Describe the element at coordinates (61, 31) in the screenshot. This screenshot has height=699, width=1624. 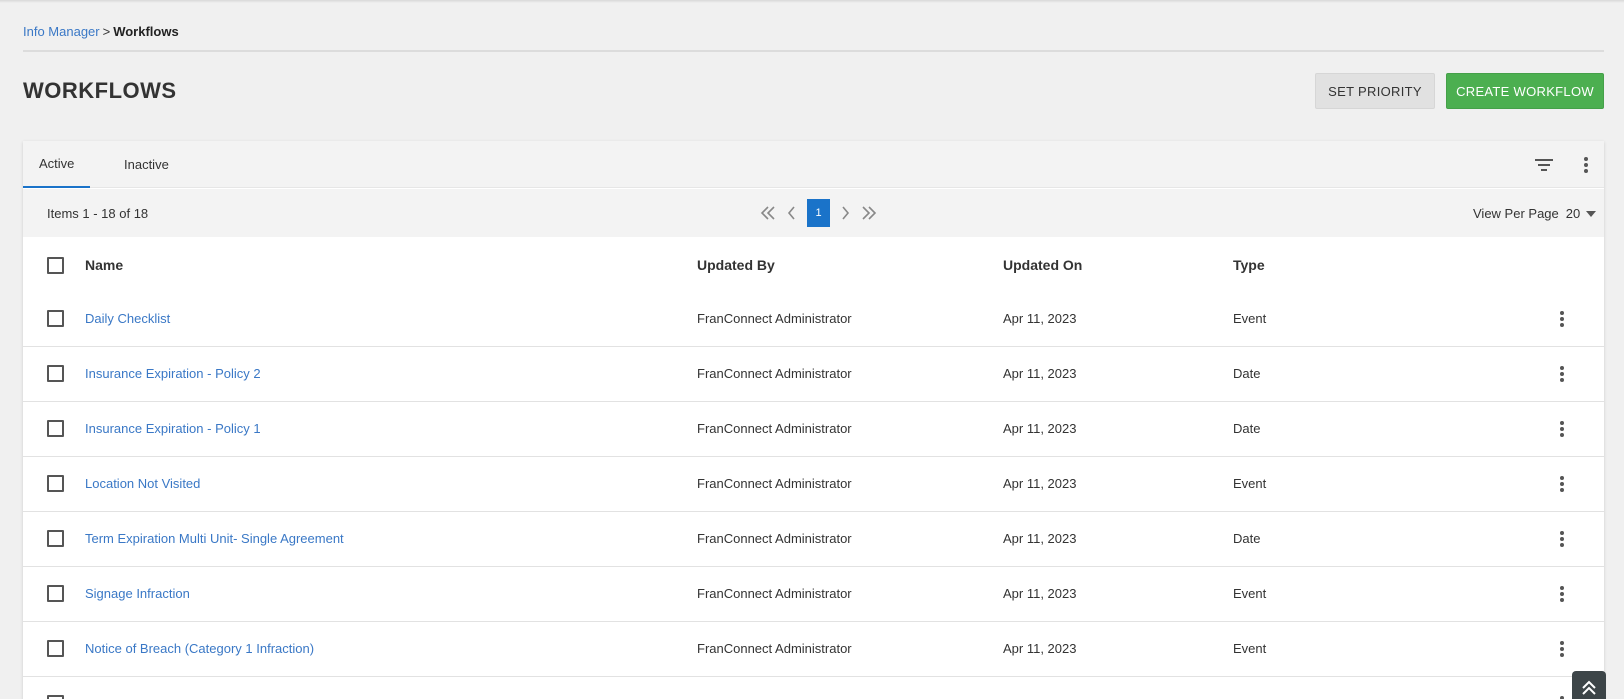
I see `breadcrumb-info-manager: Info Manager` at that location.